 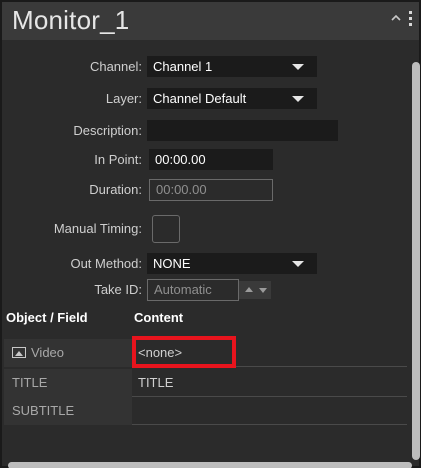 I want to click on image-icon, so click(x=19, y=353).